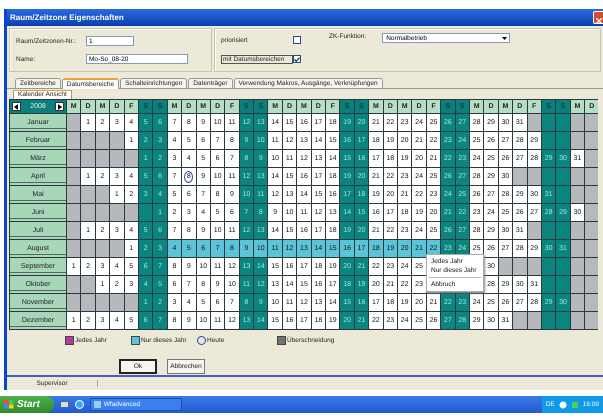 This screenshot has width=603, height=419. I want to click on previous-year-button, so click(16, 106).